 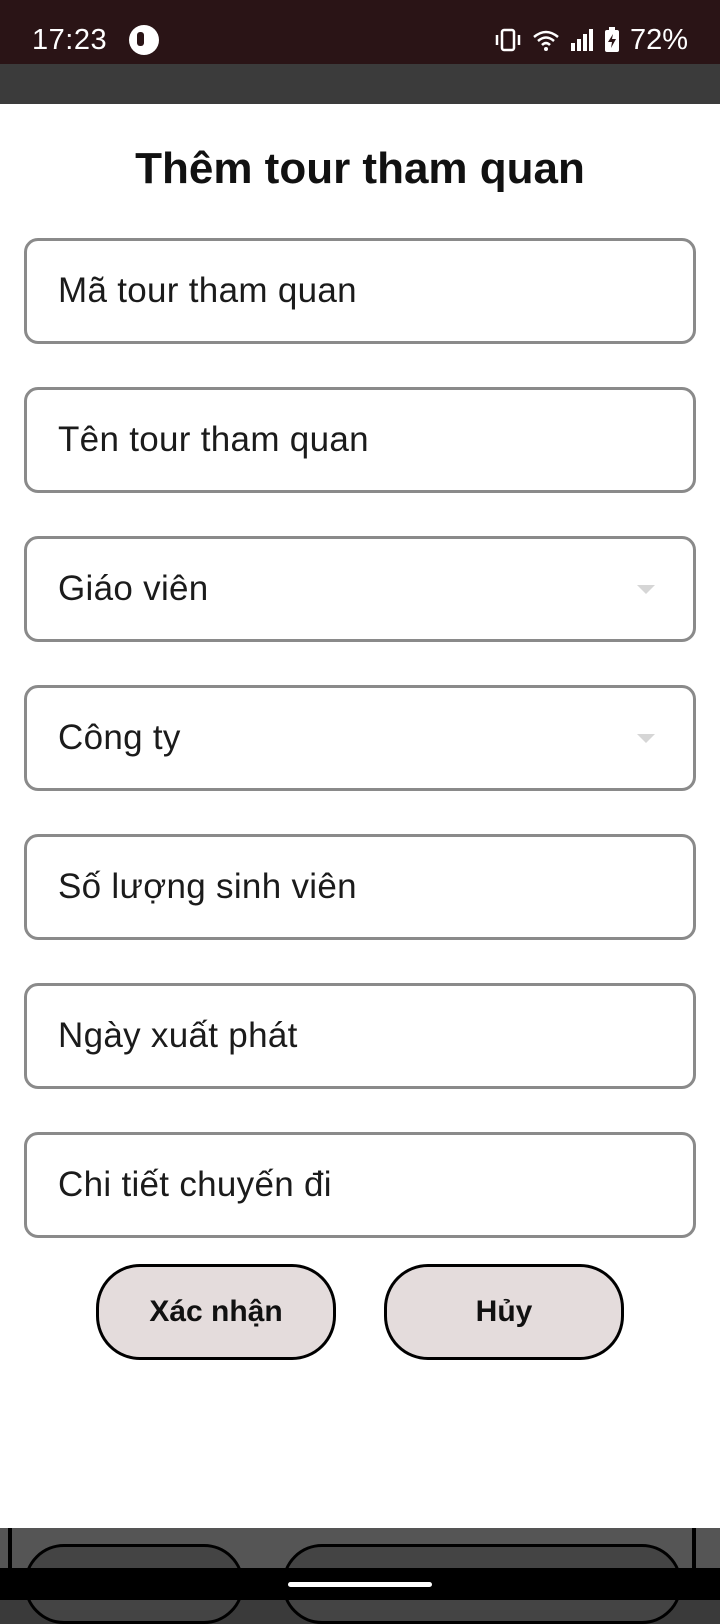 I want to click on home-gesture-handle, so click(x=360, y=1584).